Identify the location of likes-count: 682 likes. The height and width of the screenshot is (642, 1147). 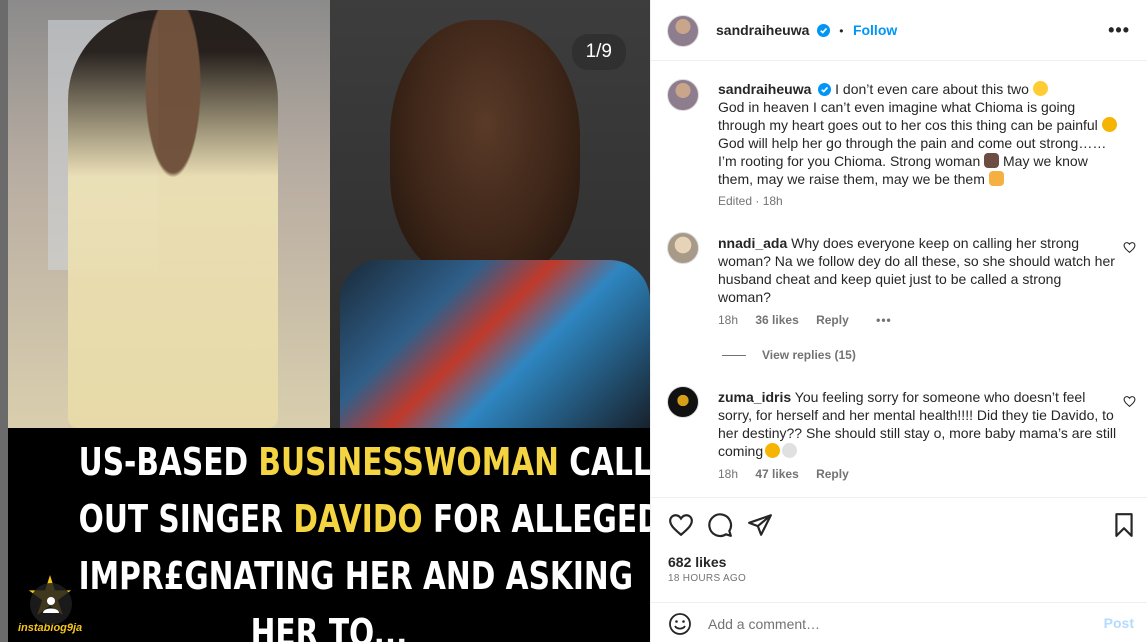
(697, 562).